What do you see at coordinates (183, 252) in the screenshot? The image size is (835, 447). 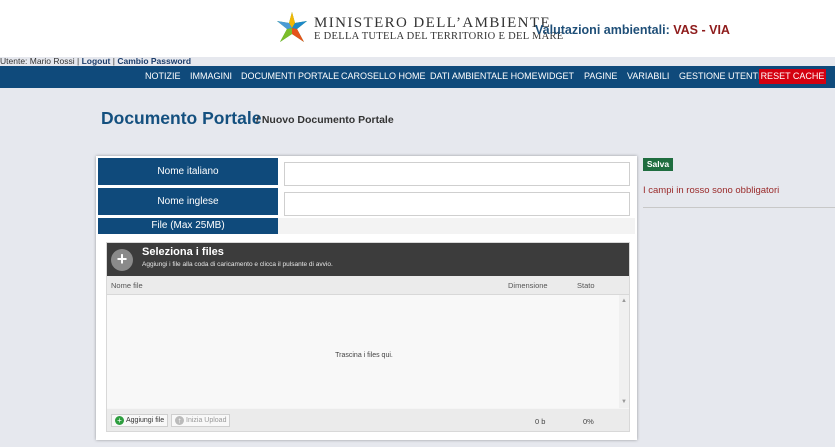 I see `uploader-title: Seleziona i files` at bounding box center [183, 252].